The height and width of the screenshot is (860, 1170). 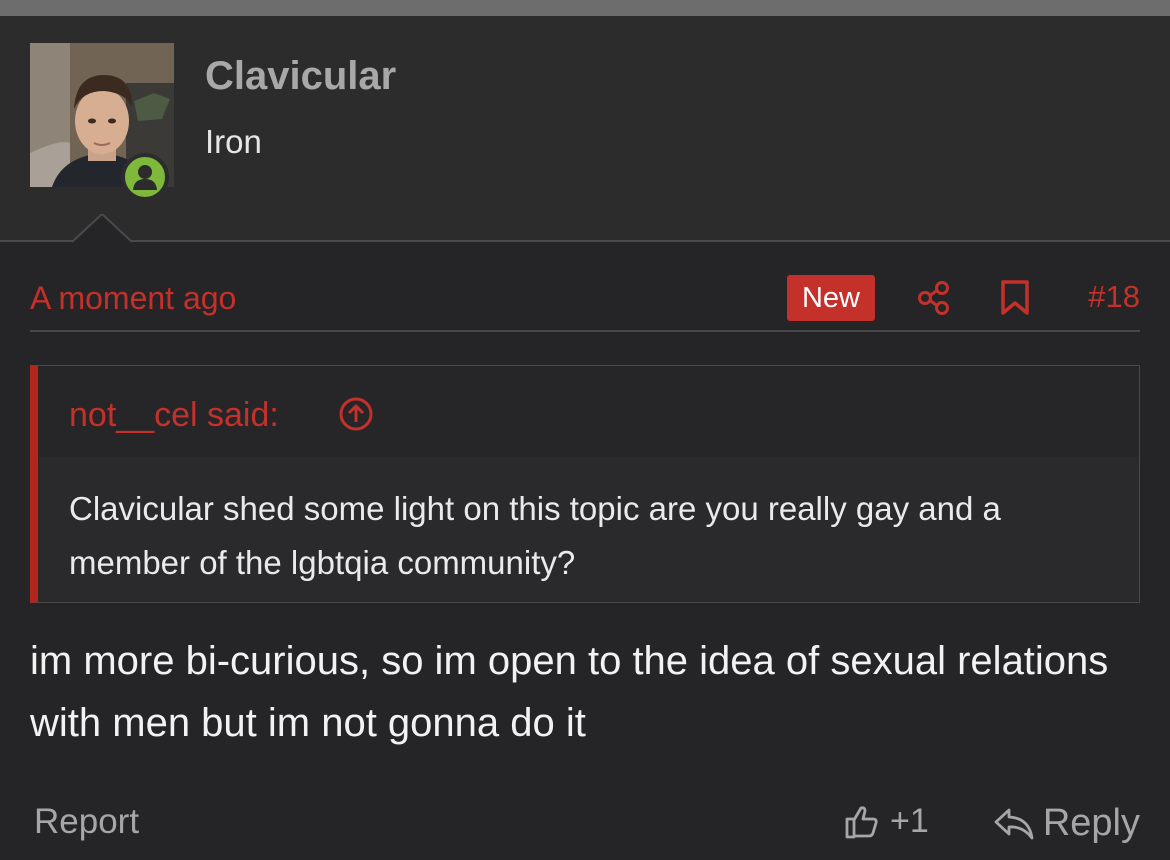 I want to click on thumbs-up-icon, so click(x=861, y=821).